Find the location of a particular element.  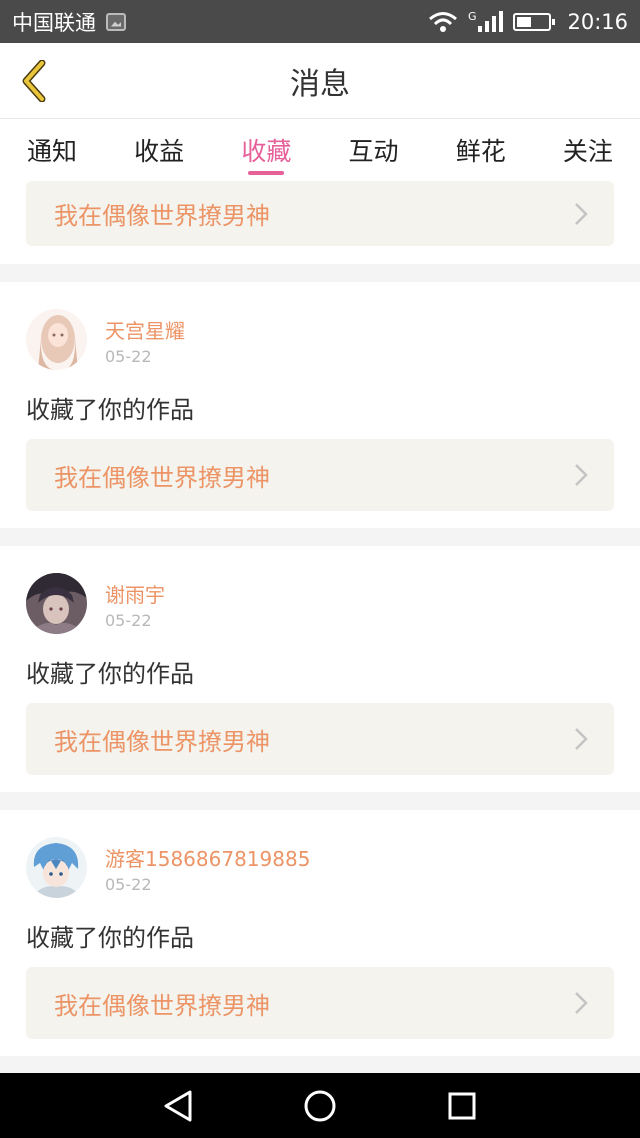

tab-interactions: 互动 is located at coordinates (374, 150).